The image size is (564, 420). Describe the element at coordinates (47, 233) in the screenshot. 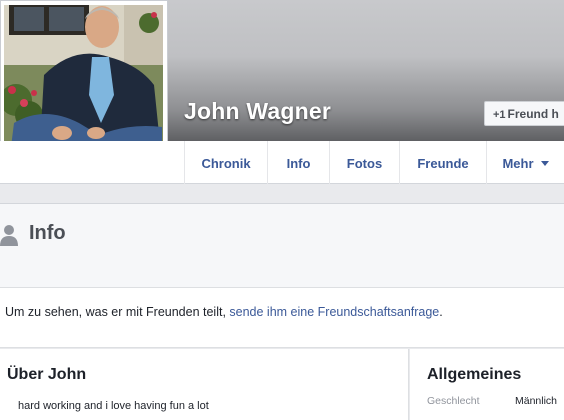

I see `info-title: Info` at that location.